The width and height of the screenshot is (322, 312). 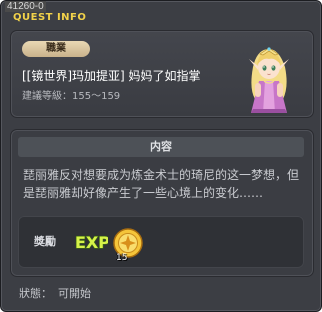 What do you see at coordinates (74, 293) in the screenshot?
I see `status-value: 可開始` at bounding box center [74, 293].